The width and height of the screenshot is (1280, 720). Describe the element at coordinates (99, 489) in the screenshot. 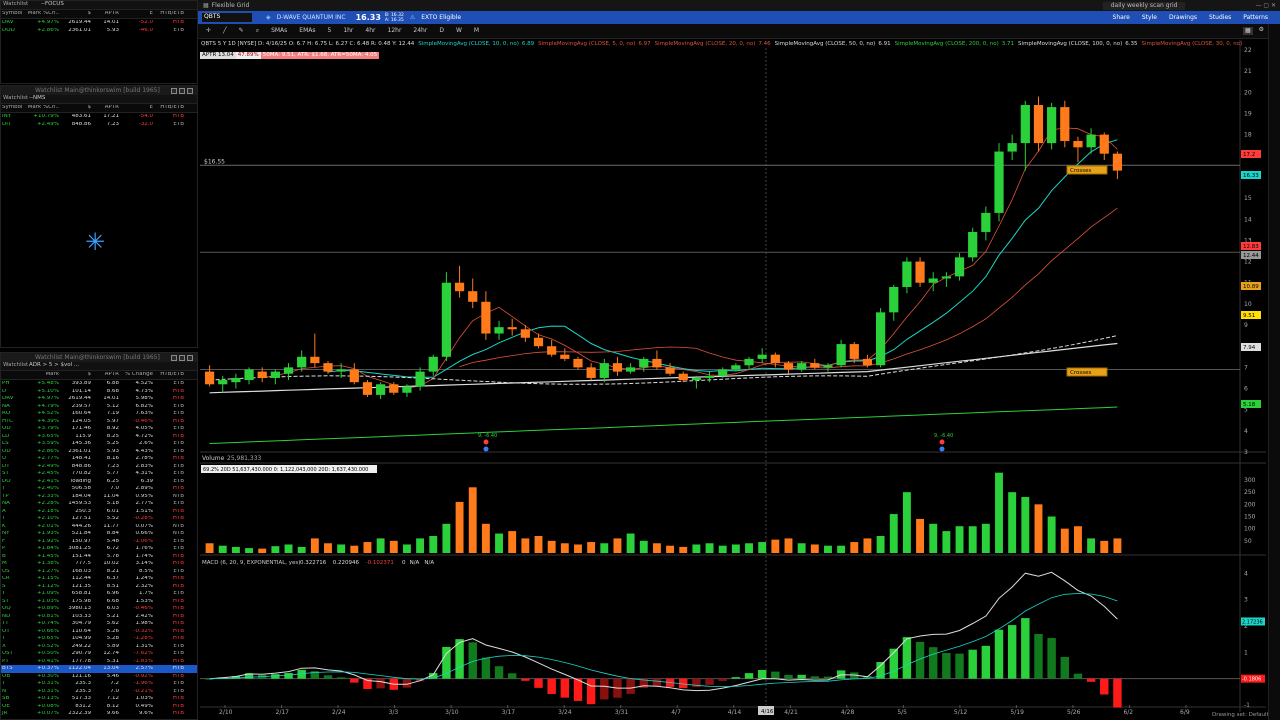

I see `watchlist-row: T +2.40% 506.58 7.0 2.89% HTB` at that location.